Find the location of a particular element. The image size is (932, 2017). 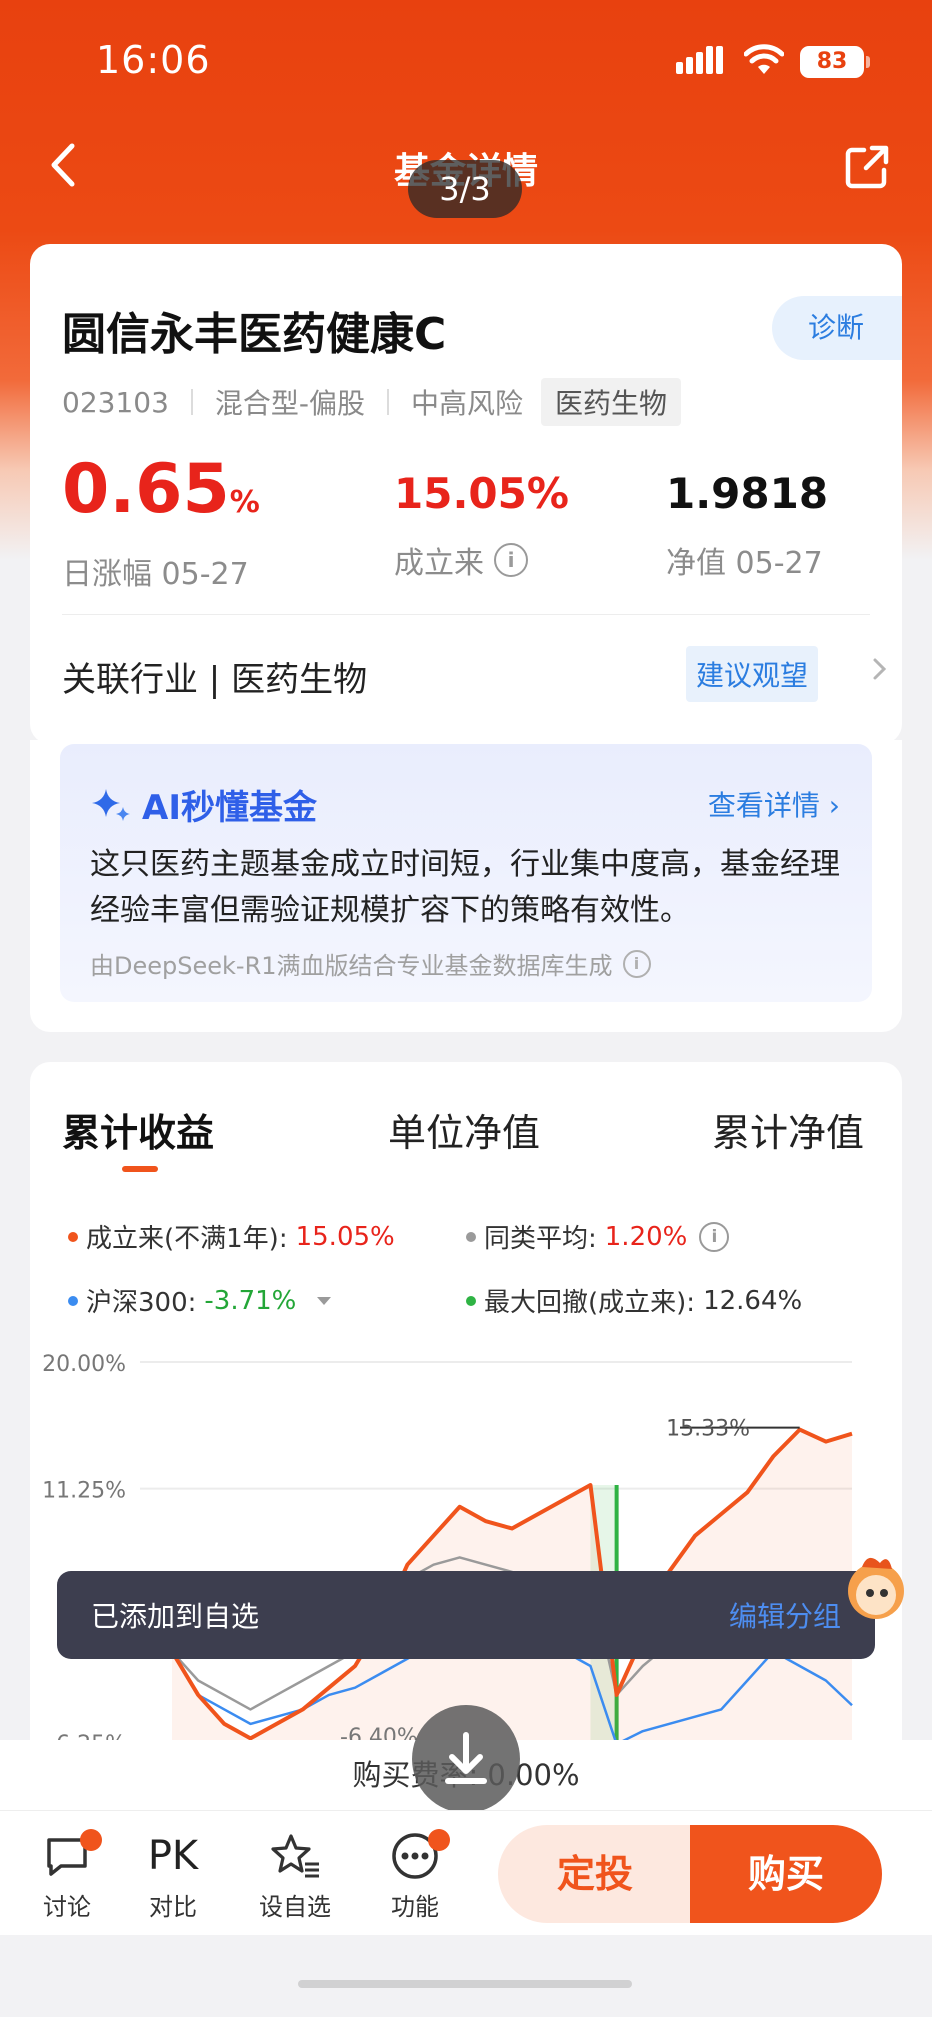

ai-detail-label: 查看详情 is located at coordinates (763, 805).